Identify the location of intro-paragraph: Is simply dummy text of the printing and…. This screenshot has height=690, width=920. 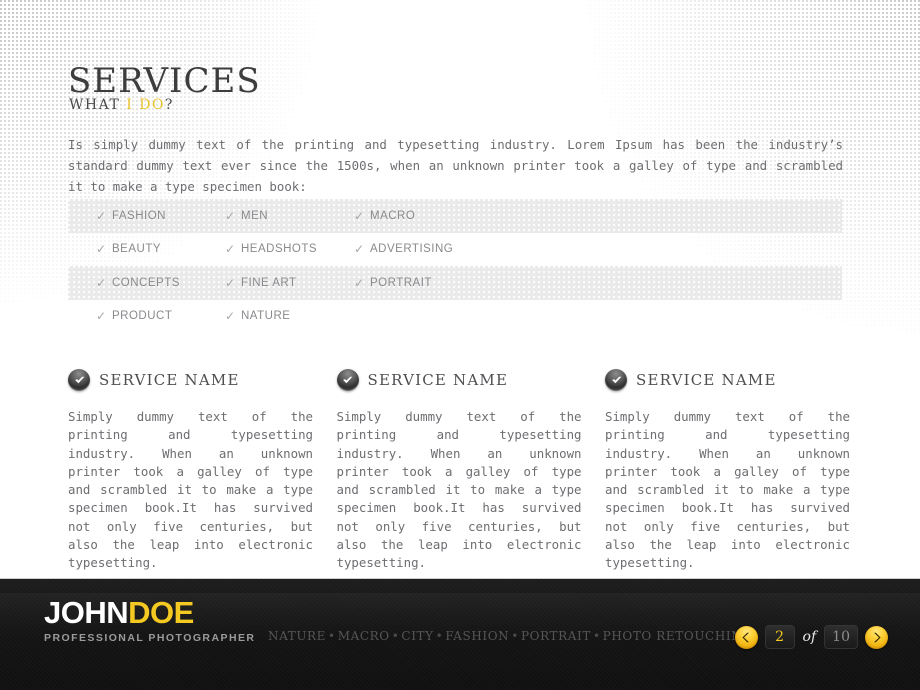
(455, 165).